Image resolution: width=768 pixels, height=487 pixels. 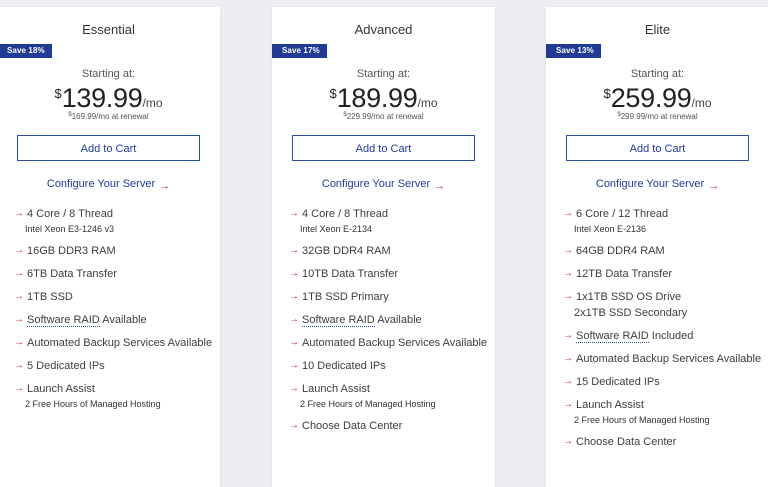 I want to click on renewal-price: $169.99/mo at renewal, so click(x=108, y=116).